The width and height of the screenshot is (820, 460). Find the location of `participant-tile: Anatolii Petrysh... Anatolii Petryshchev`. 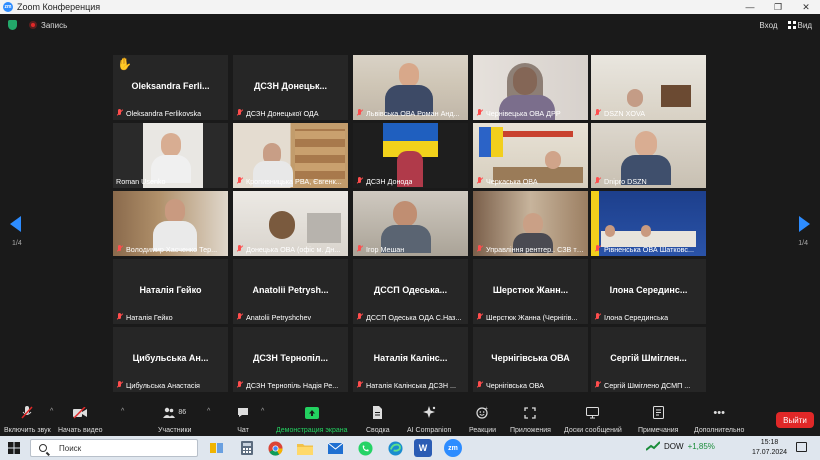

participant-tile: Anatolii Petrysh... Anatolii Petryshchev is located at coordinates (290, 291).